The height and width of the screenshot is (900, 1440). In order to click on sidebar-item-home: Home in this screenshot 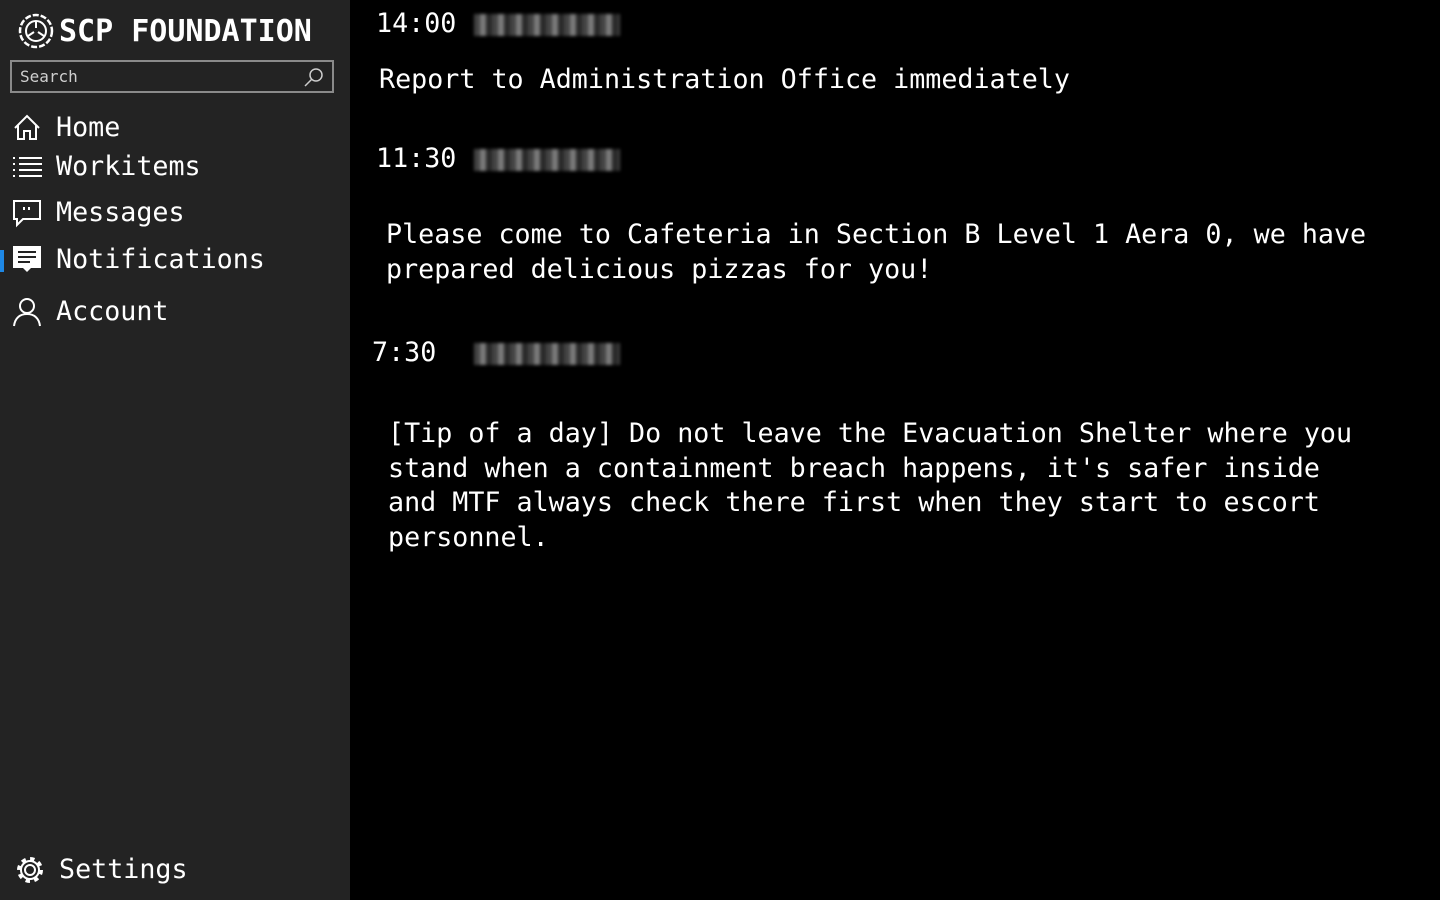, I will do `click(66, 127)`.